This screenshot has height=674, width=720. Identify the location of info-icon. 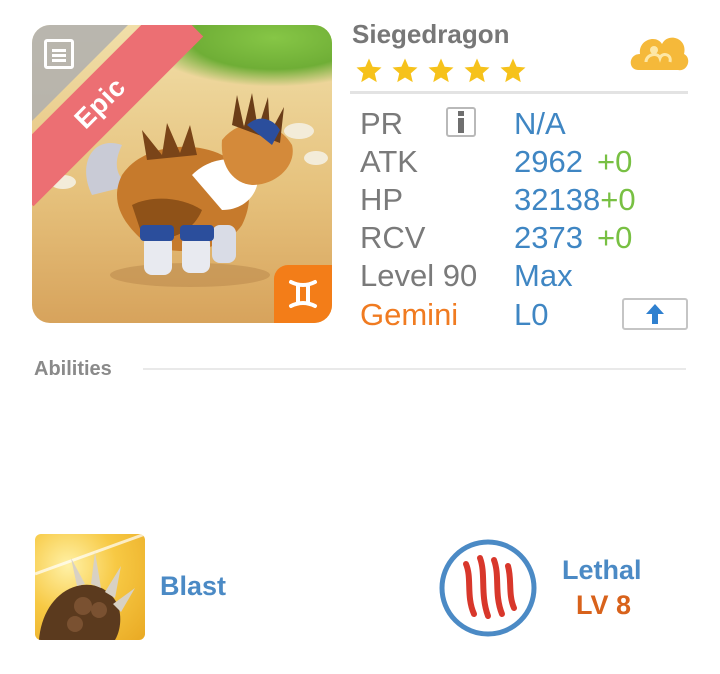
(461, 122).